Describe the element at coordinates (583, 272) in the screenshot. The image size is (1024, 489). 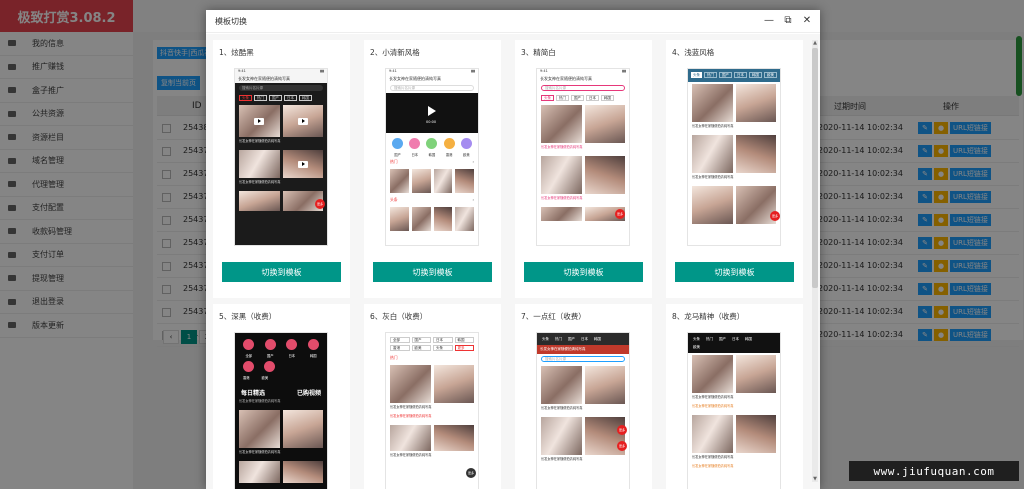
I see `switch-template-3-button: 切换到模板` at that location.